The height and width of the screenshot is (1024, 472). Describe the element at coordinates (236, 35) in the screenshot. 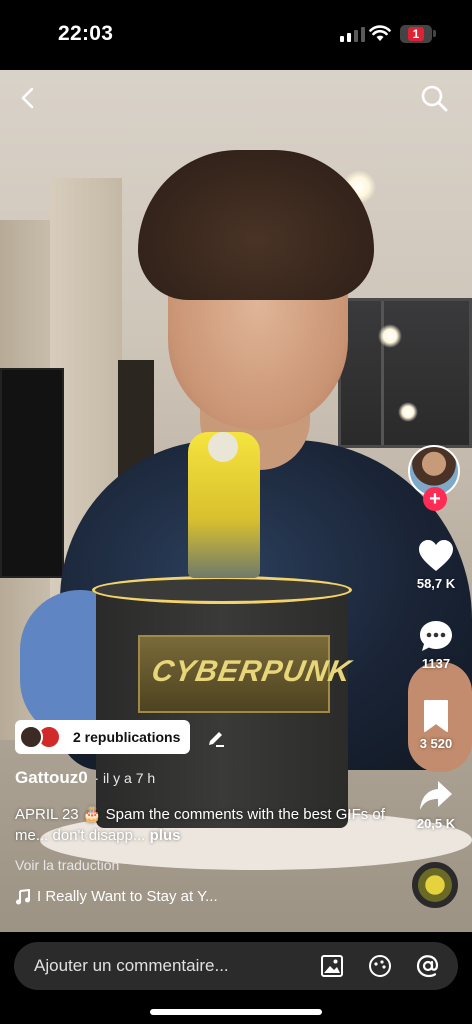

I see `status-bar: 22:03 1` at that location.